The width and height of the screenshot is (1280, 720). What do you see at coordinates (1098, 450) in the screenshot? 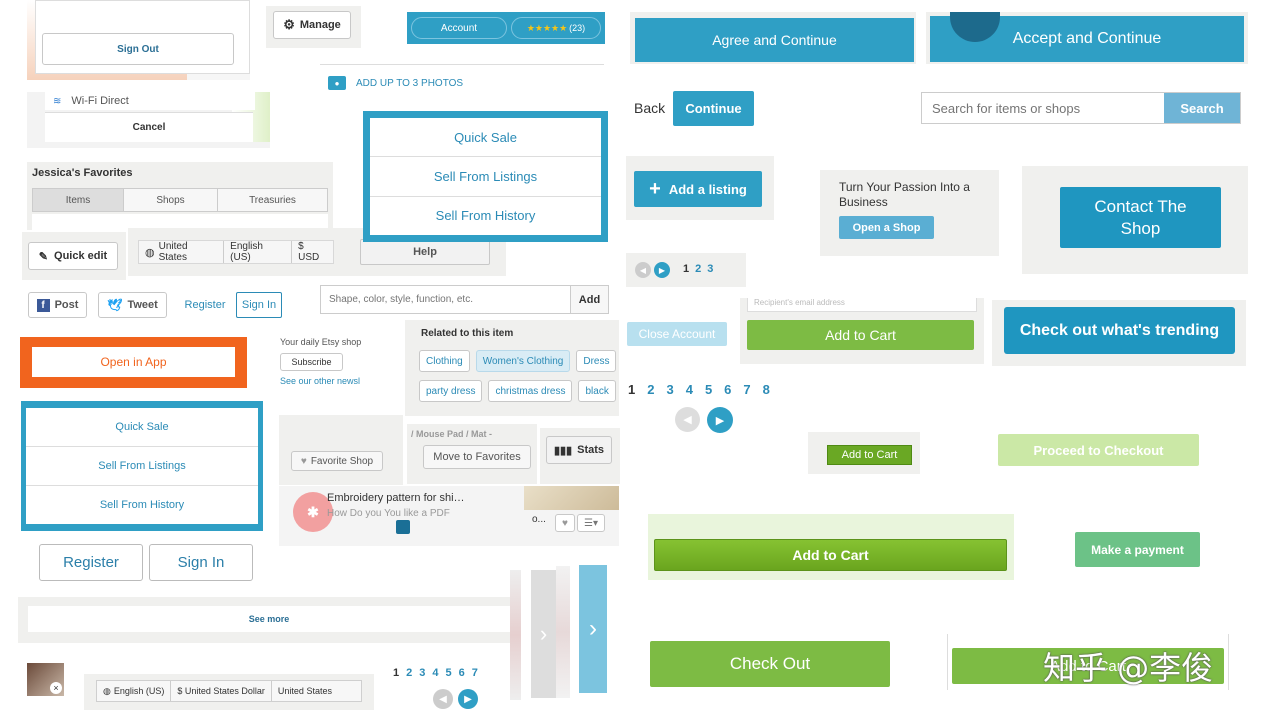
I see `proceed-checkout-button: Proceed to Checkout` at bounding box center [1098, 450].